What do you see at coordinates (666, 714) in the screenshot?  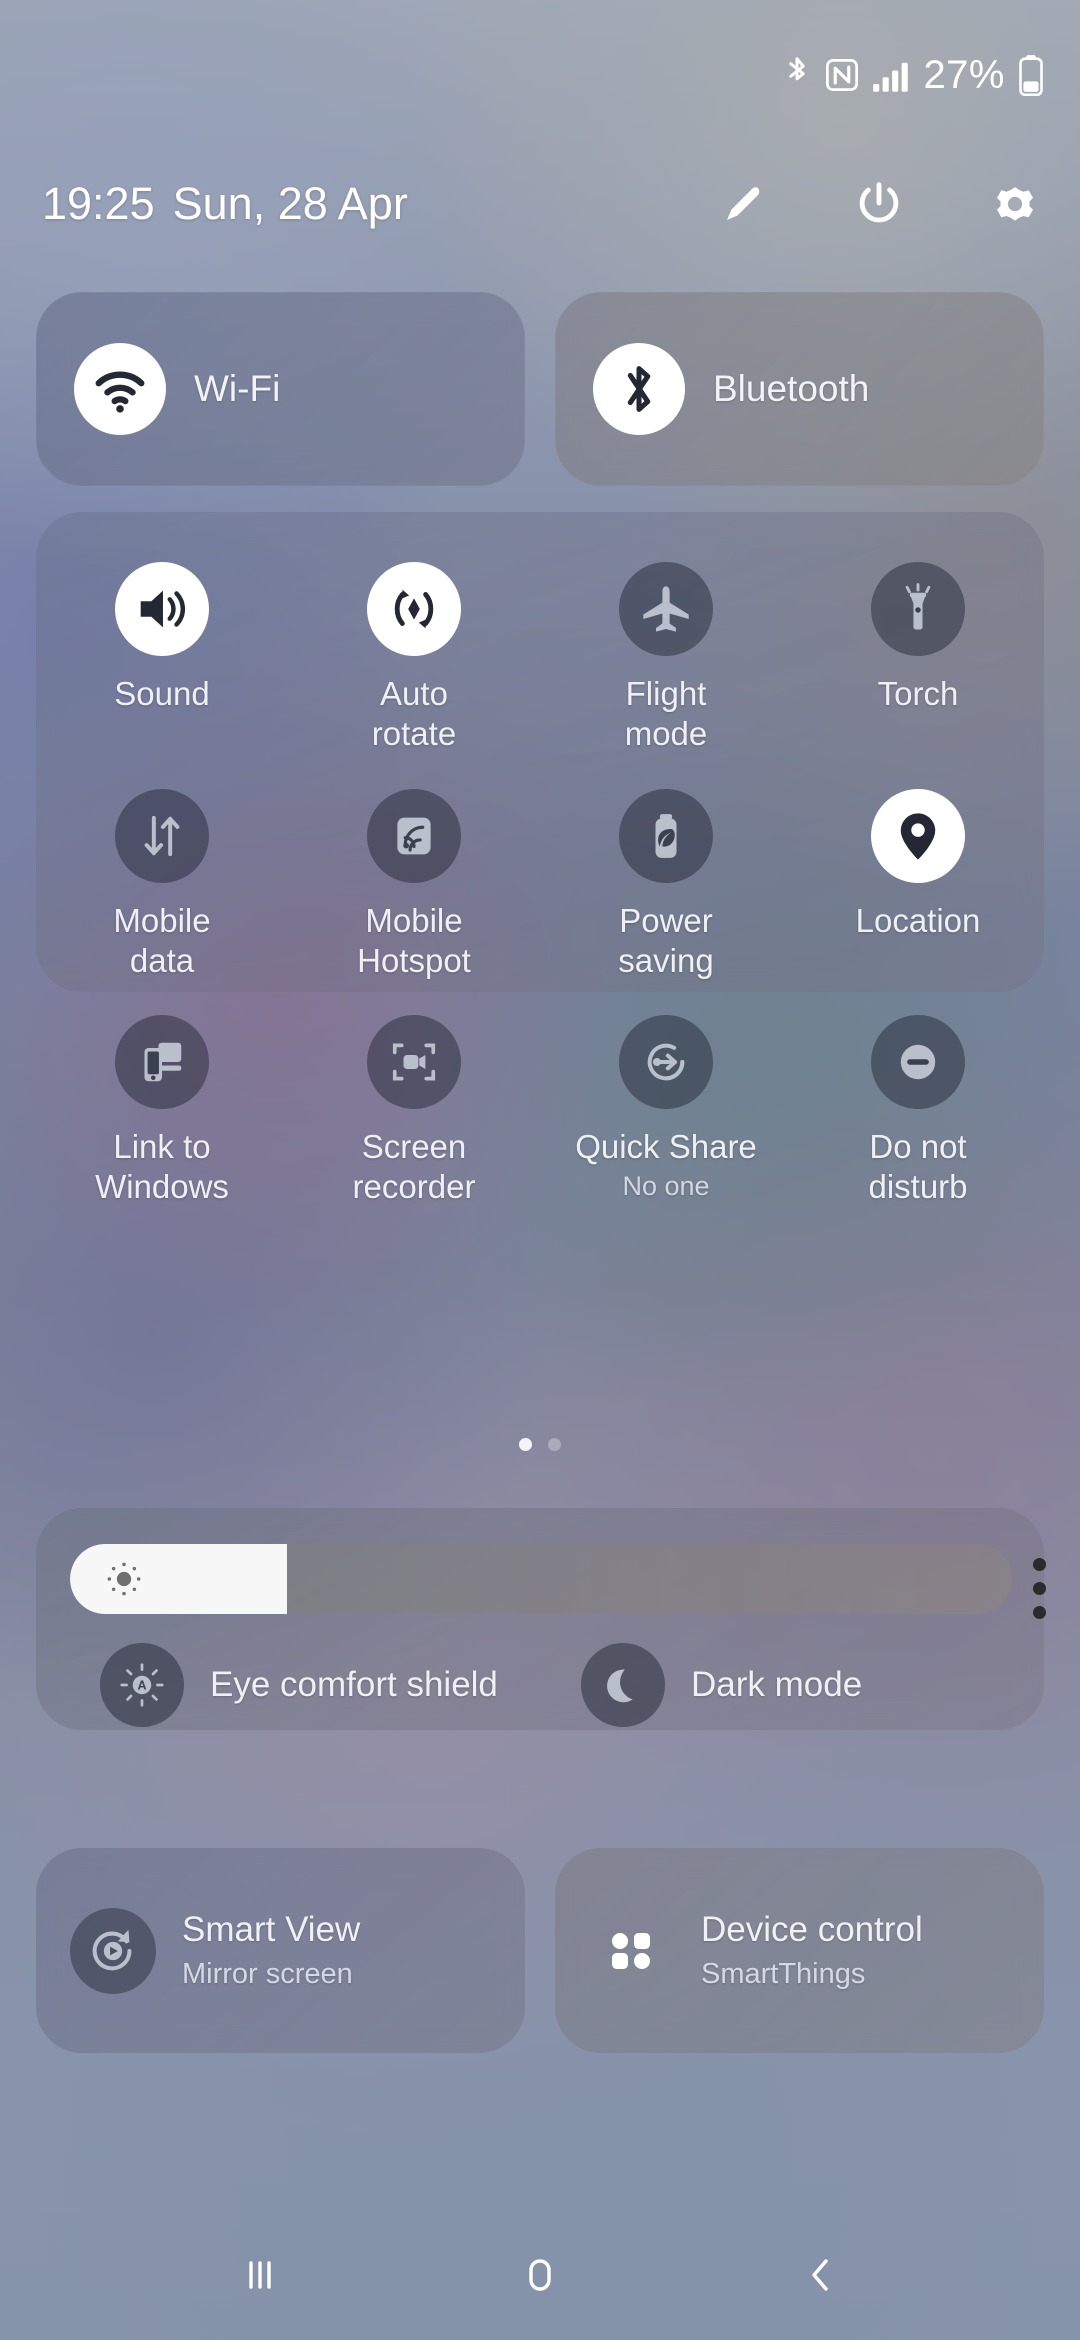 I see `tile-label: Flight mode` at bounding box center [666, 714].